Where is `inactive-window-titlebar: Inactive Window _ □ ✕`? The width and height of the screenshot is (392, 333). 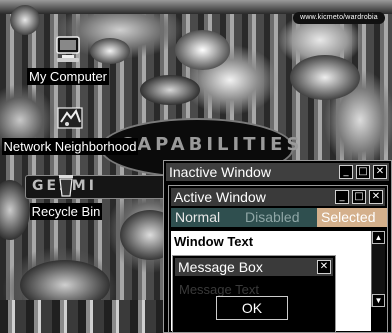 inactive-window-titlebar: Inactive Window _ □ ✕ is located at coordinates (277, 172).